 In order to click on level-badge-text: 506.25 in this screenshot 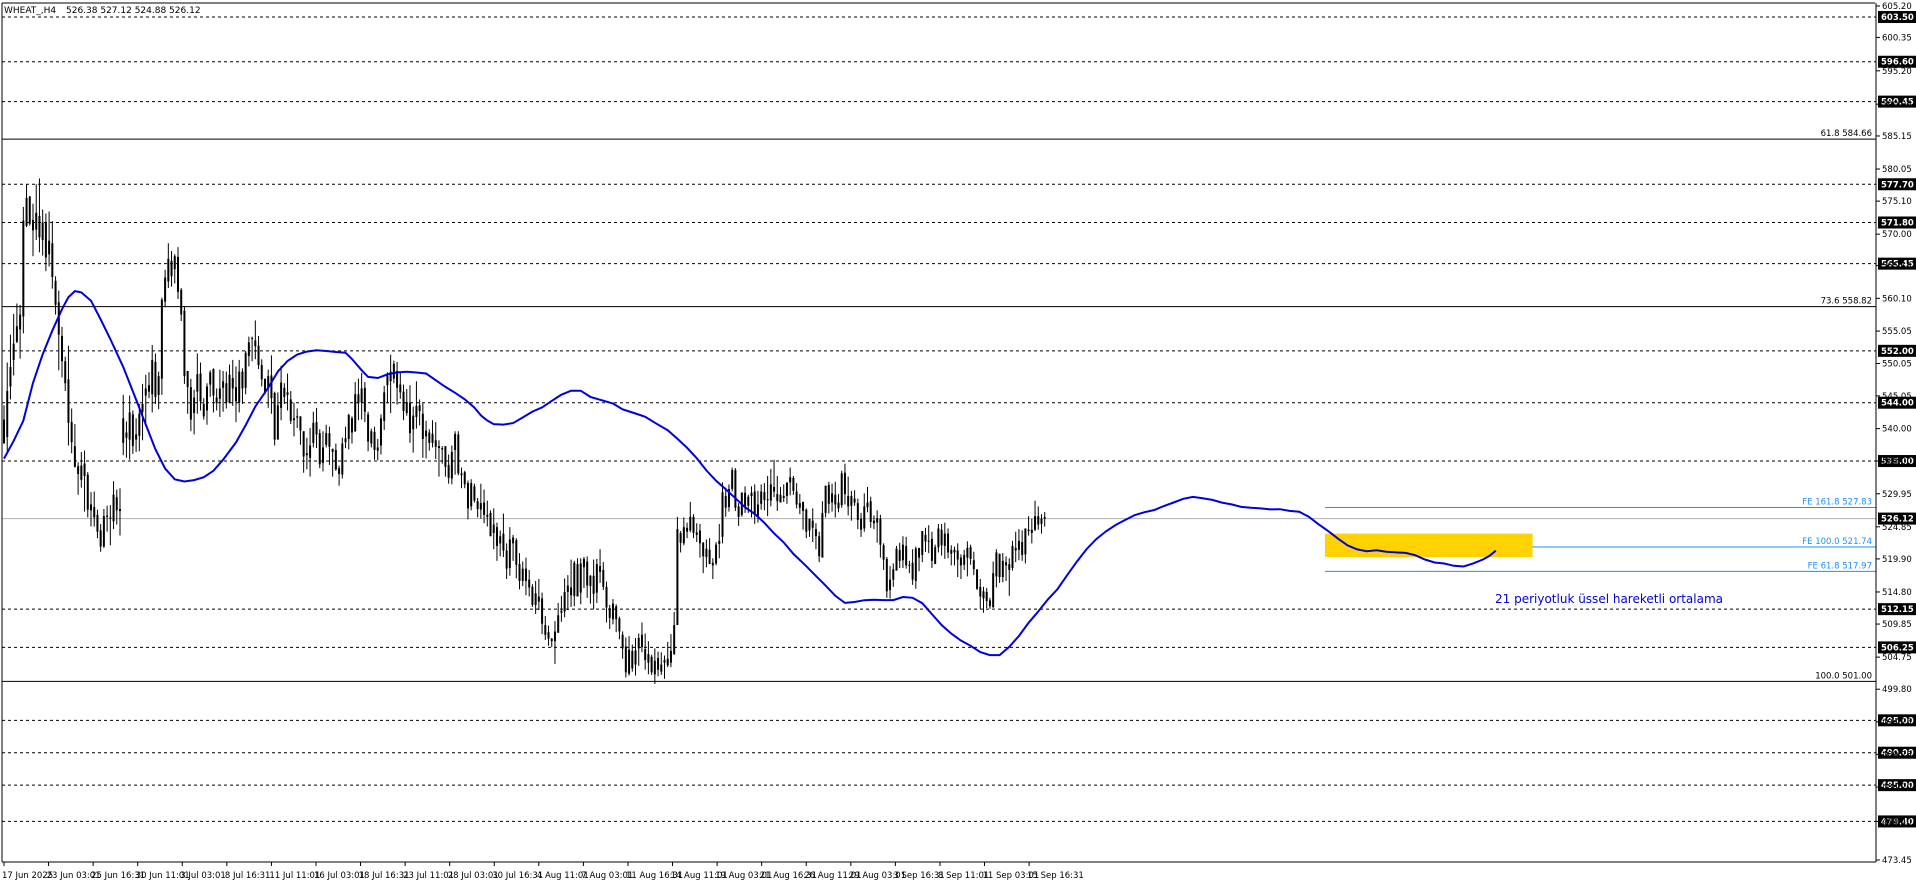, I will do `click(1897, 648)`.